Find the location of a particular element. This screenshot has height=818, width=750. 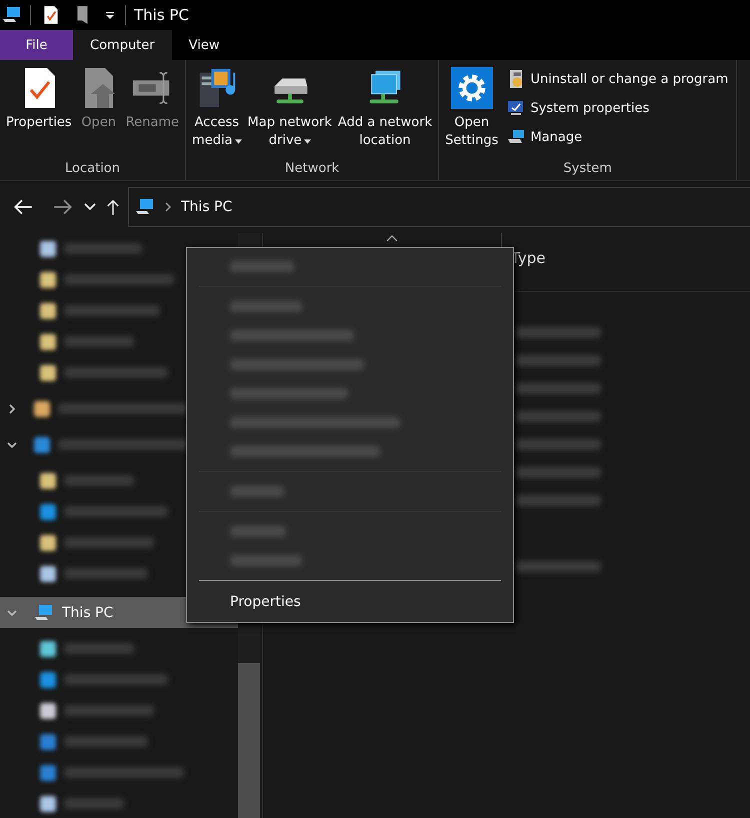

chevron-right-icon is located at coordinates (168, 207).